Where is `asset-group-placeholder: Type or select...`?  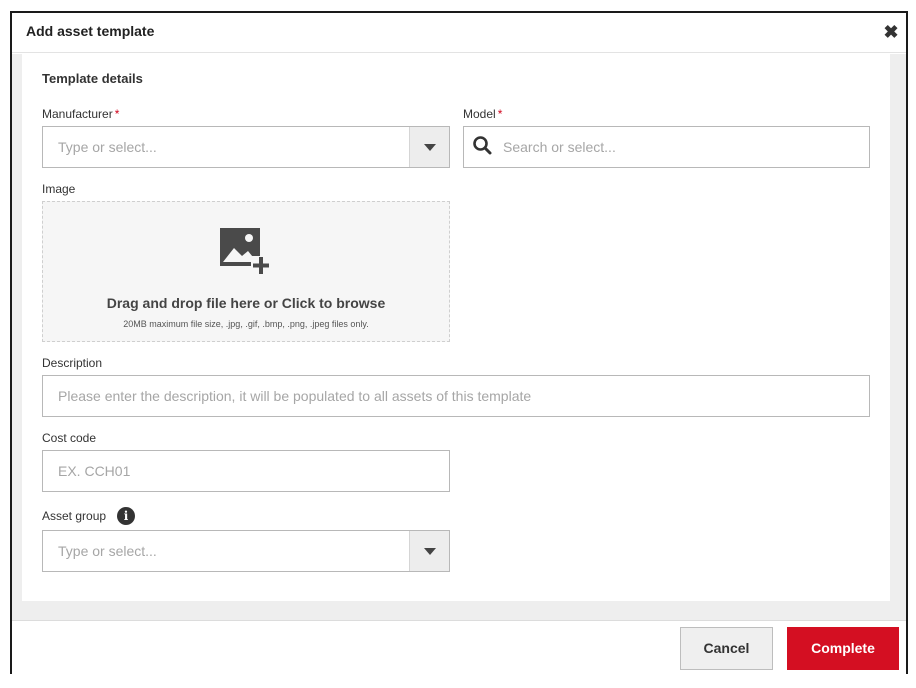
asset-group-placeholder: Type or select... is located at coordinates (107, 551).